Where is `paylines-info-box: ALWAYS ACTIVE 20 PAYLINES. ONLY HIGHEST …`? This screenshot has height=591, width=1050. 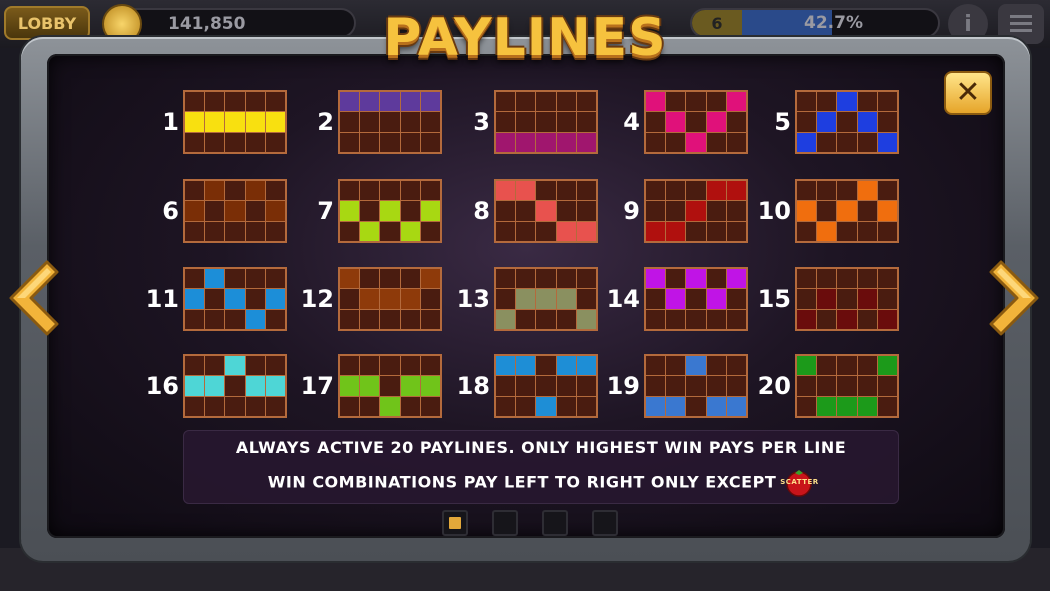
paylines-info-box: ALWAYS ACTIVE 20 PAYLINES. ONLY HIGHEST … is located at coordinates (541, 467).